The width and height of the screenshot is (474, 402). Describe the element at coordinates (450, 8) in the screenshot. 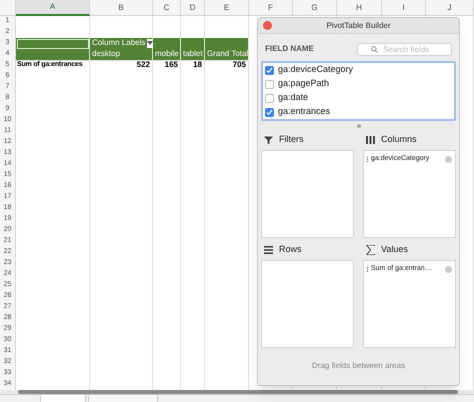

I see `column-header: J` at that location.